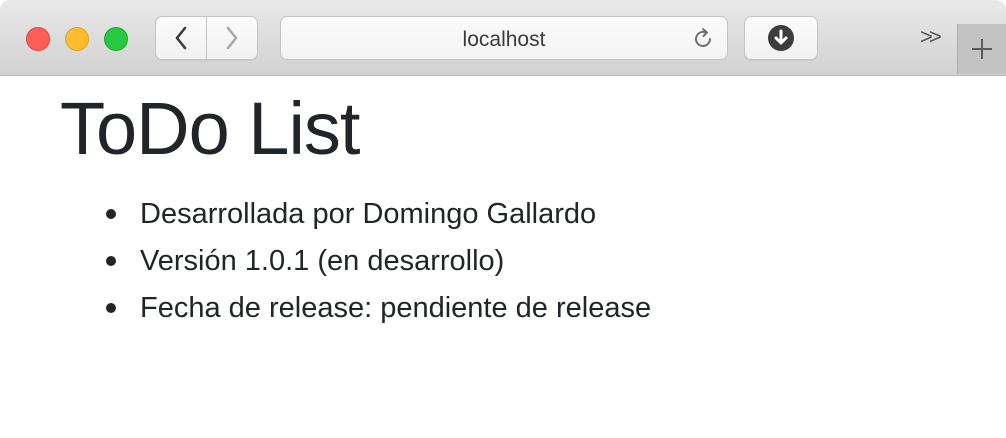 This screenshot has width=1006, height=438. I want to click on download-icon, so click(781, 38).